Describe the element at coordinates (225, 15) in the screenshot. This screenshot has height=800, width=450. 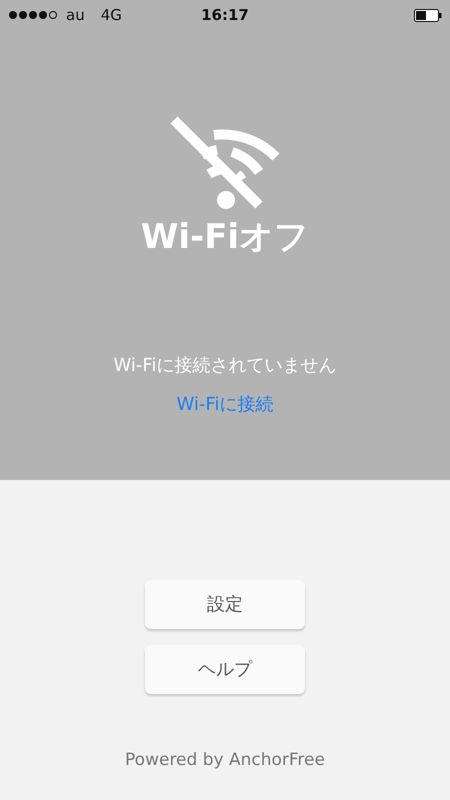
I see `clock-time: 16:17` at that location.